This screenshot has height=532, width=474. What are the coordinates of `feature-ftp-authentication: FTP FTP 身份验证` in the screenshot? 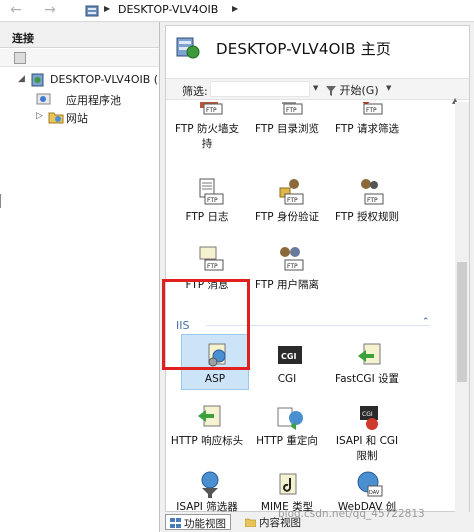 It's located at (286, 213).